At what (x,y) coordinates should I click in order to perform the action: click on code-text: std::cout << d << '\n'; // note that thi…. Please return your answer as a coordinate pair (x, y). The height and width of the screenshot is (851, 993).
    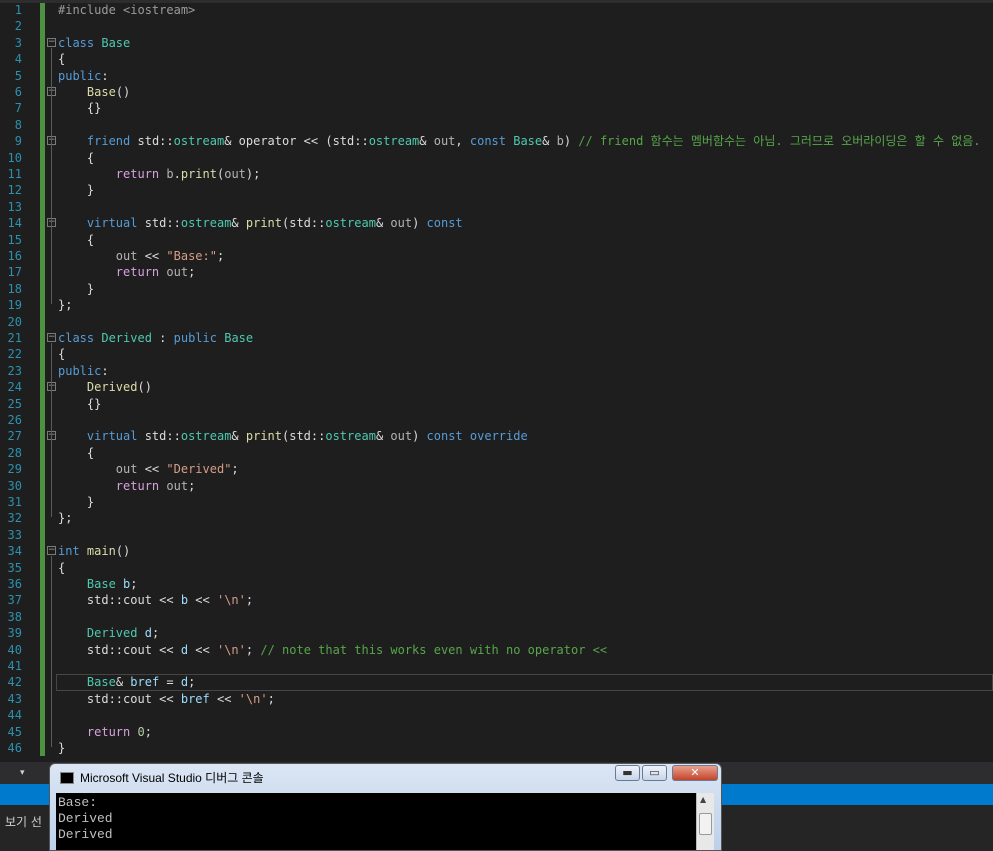
    Looking at the image, I should click on (332, 650).